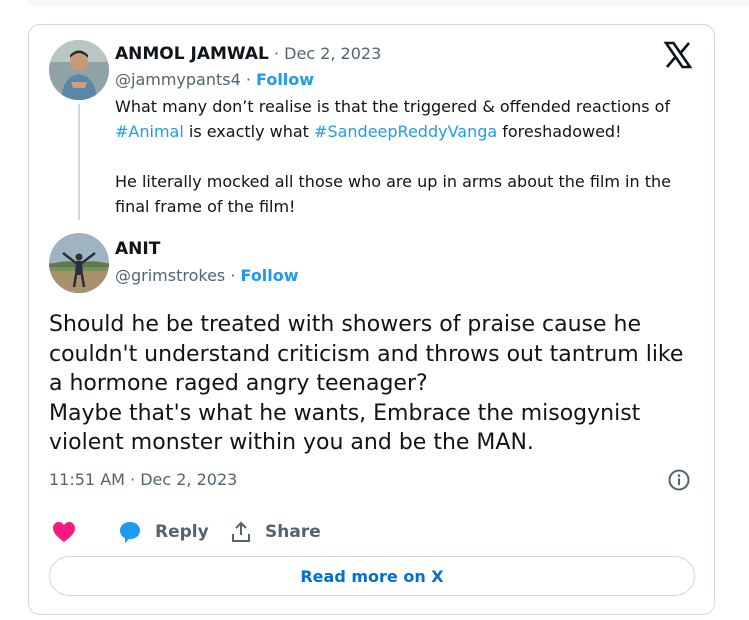 The image size is (749, 620). I want to click on quoted-handle-row: @jammypants4 · Follow, so click(214, 79).